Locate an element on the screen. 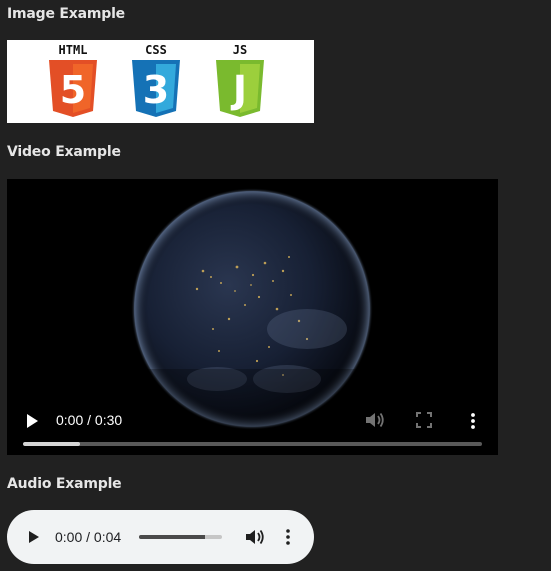  logos-image: HTML 5 CSS 3 JS J is located at coordinates (160, 81).